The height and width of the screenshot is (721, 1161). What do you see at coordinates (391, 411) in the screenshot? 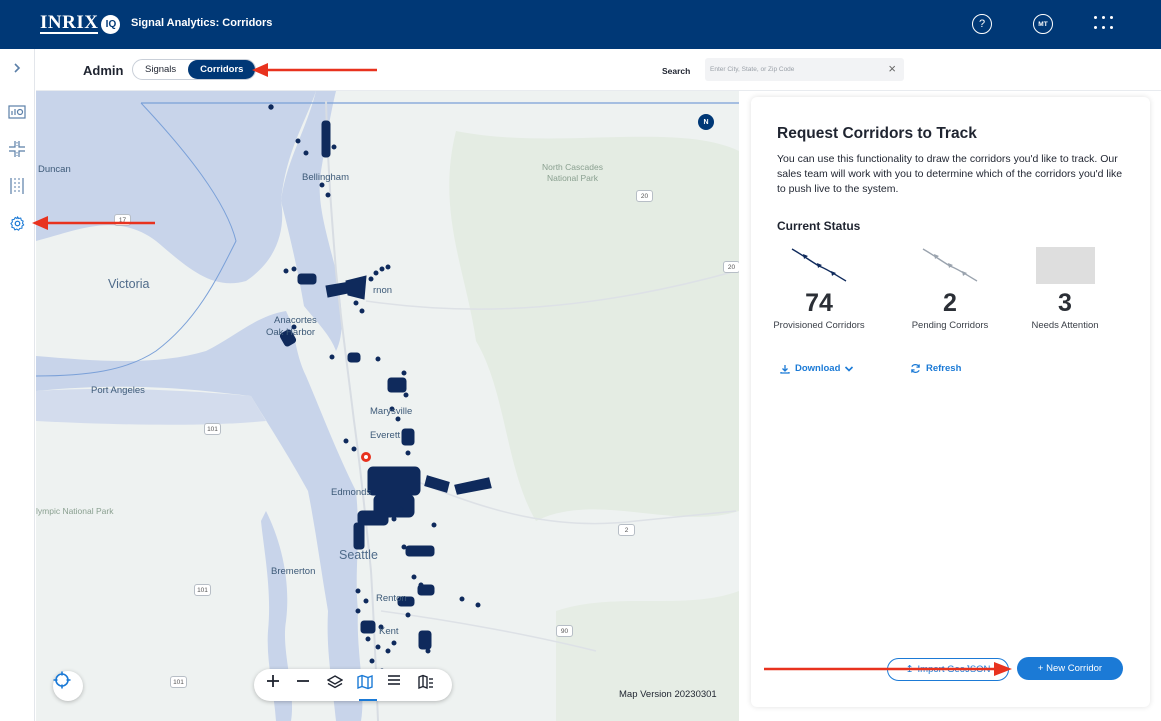
I see `map-label-marysville: Marysville` at bounding box center [391, 411].